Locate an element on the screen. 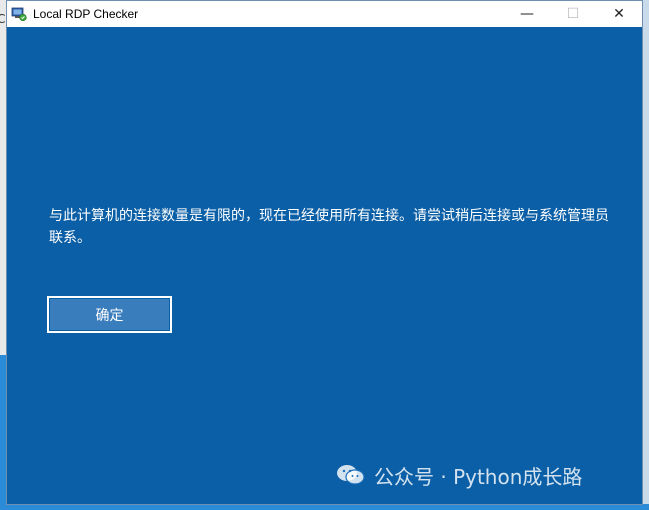 The image size is (649, 510). minimize-icon: — is located at coordinates (527, 14).